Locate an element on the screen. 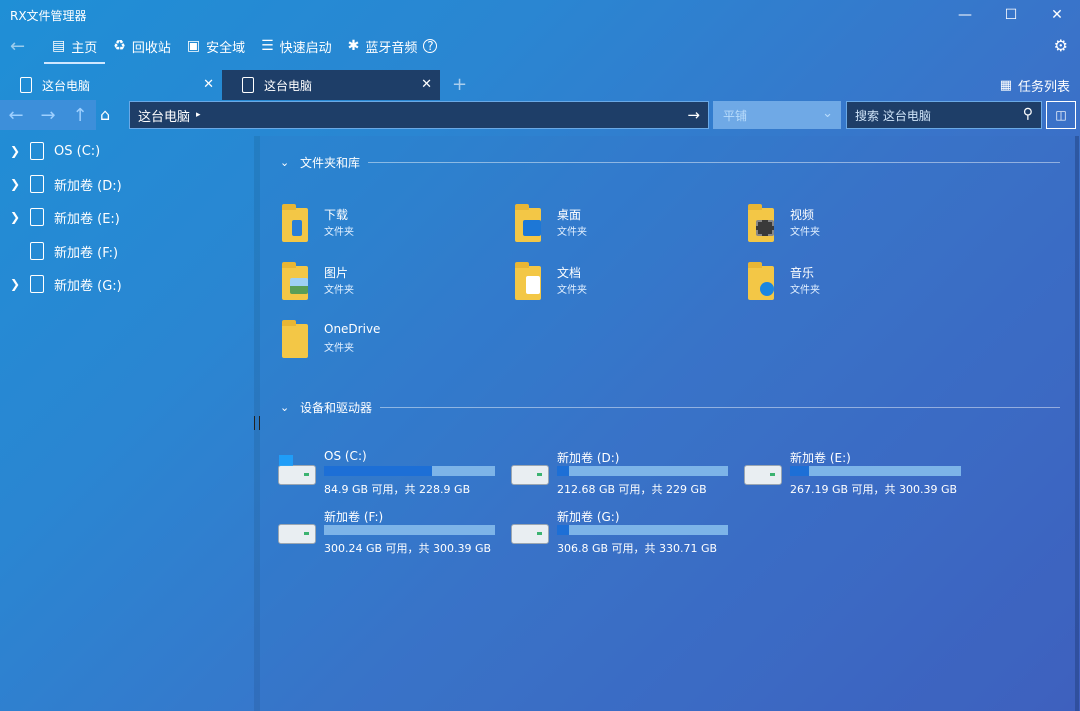 The height and width of the screenshot is (711, 1080). home-window-icon: ▤ is located at coordinates (59, 46).